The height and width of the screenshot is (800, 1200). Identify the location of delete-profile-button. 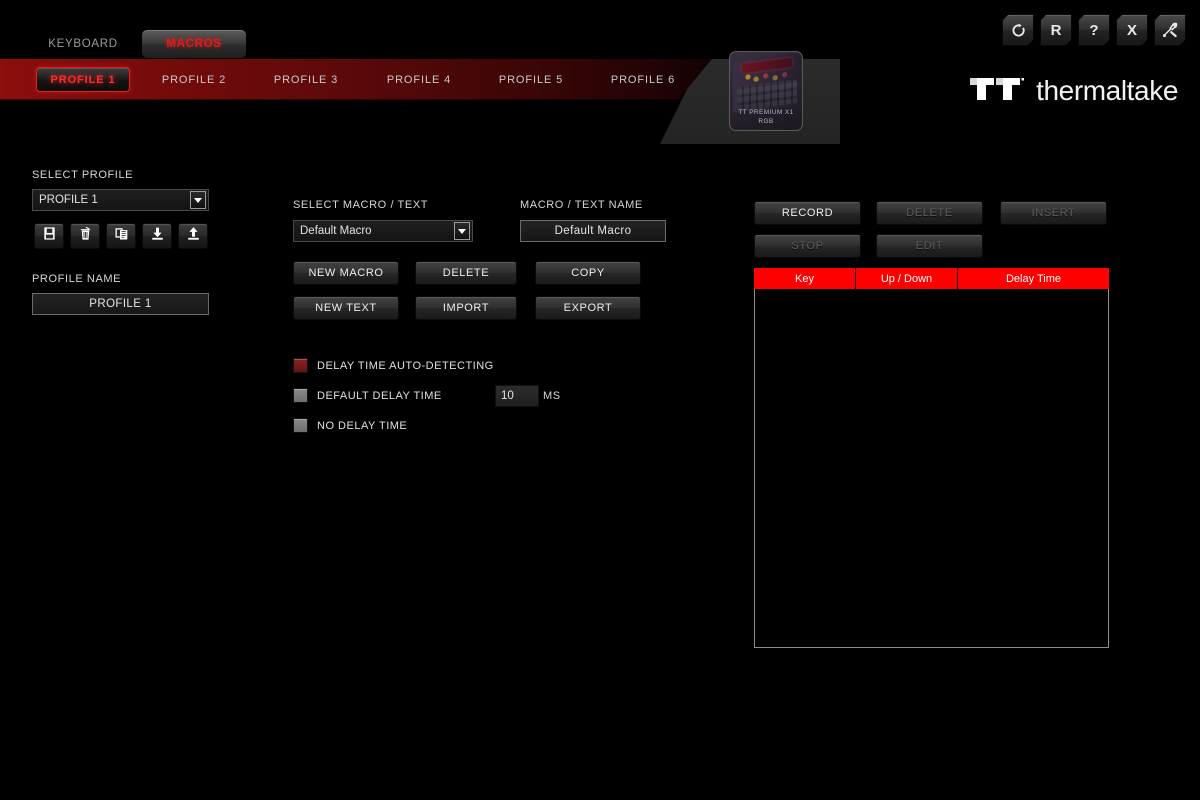
(85, 236).